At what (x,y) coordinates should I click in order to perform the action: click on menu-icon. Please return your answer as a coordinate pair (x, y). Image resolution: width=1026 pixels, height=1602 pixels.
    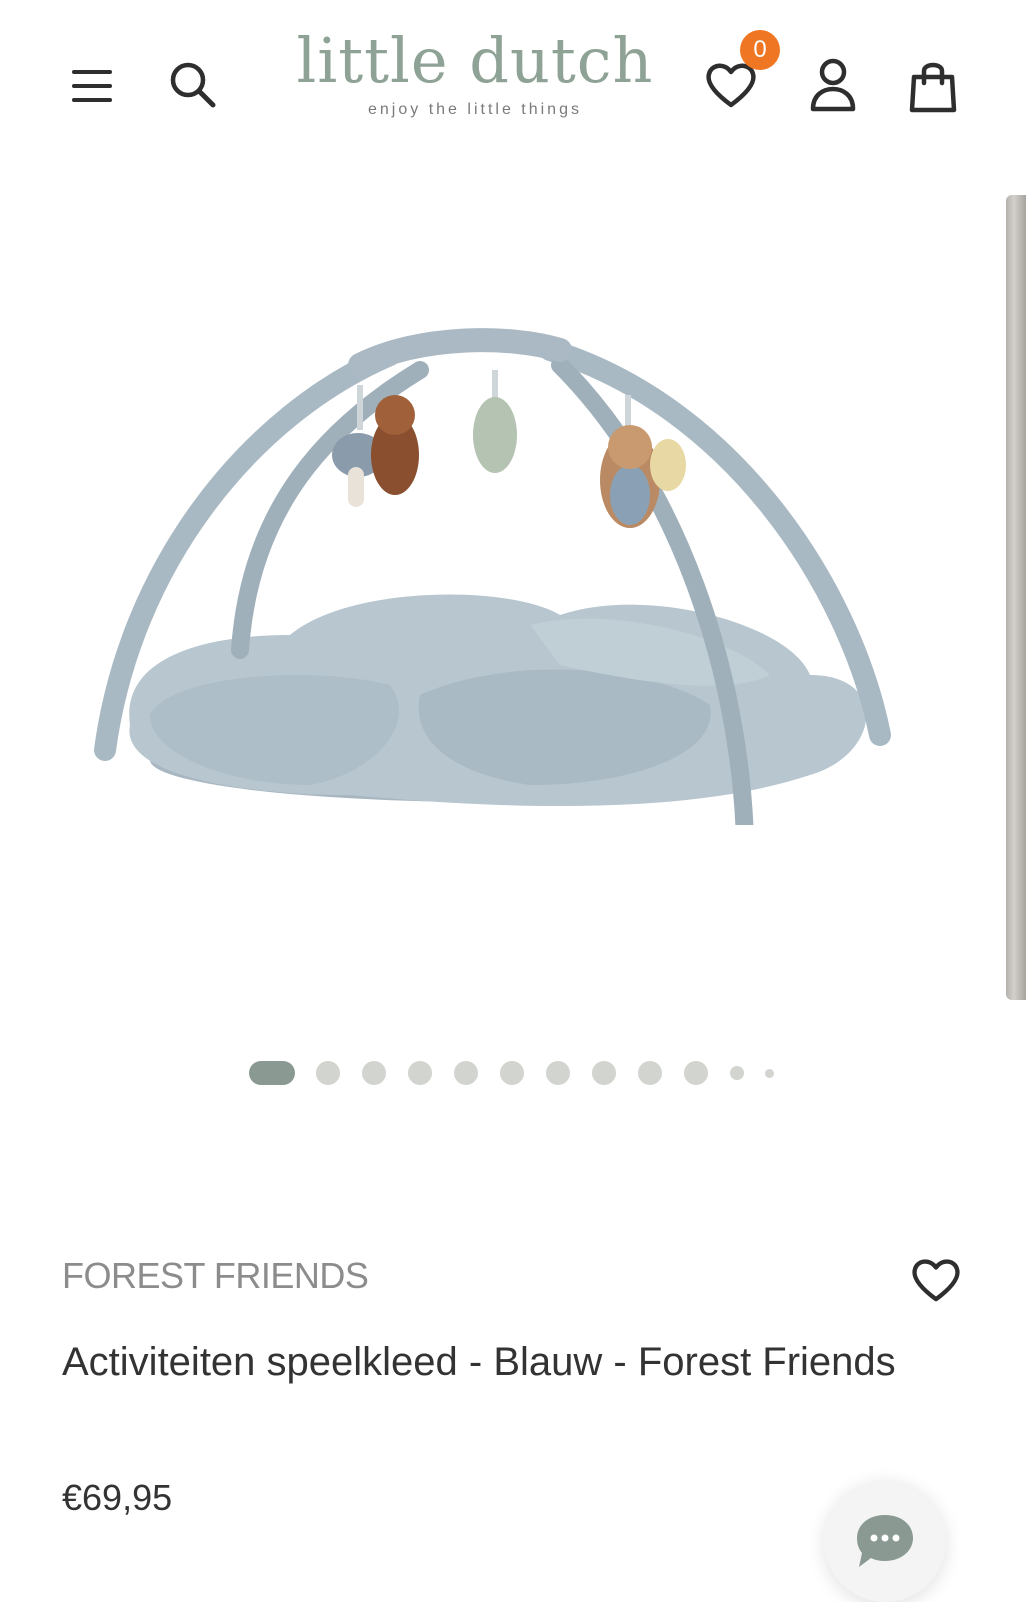
    Looking at the image, I should click on (92, 86).